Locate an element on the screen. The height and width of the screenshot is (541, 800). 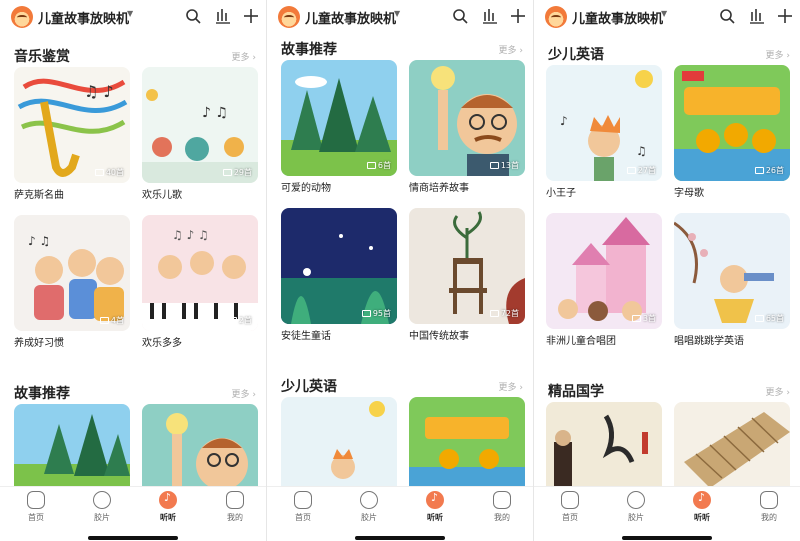
music-note-icon is located at coordinates (435, 500).